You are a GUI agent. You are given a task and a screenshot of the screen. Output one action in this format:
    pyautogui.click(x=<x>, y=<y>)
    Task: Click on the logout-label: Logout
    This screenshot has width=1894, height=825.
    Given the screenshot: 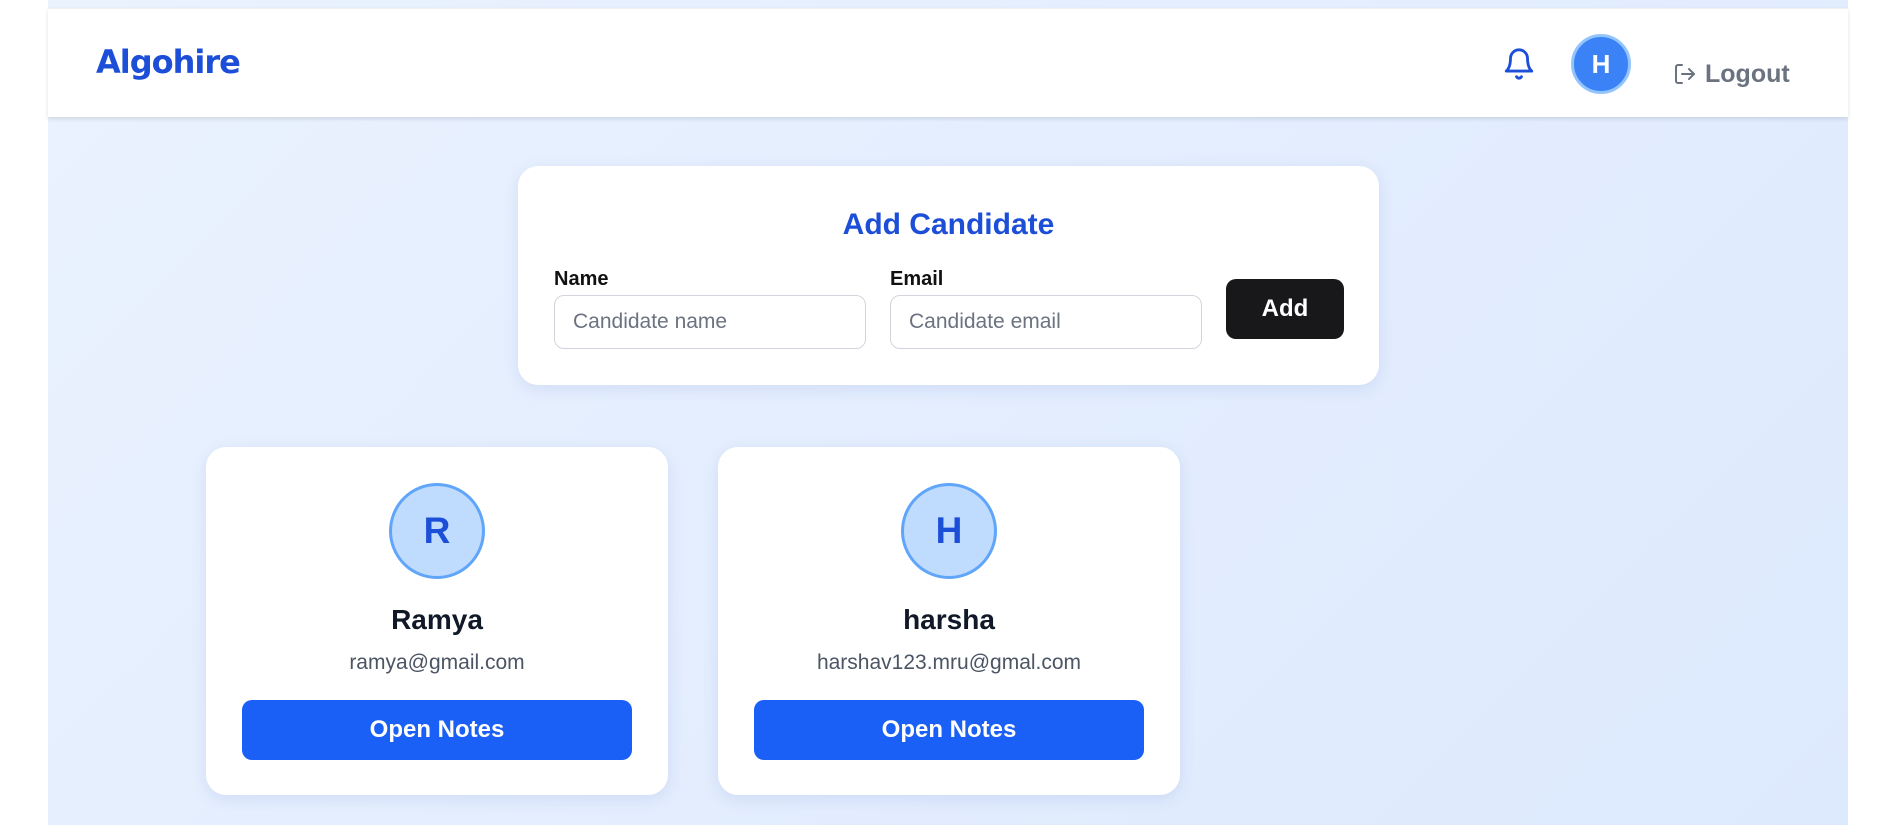 What is the action you would take?
    pyautogui.click(x=1747, y=73)
    